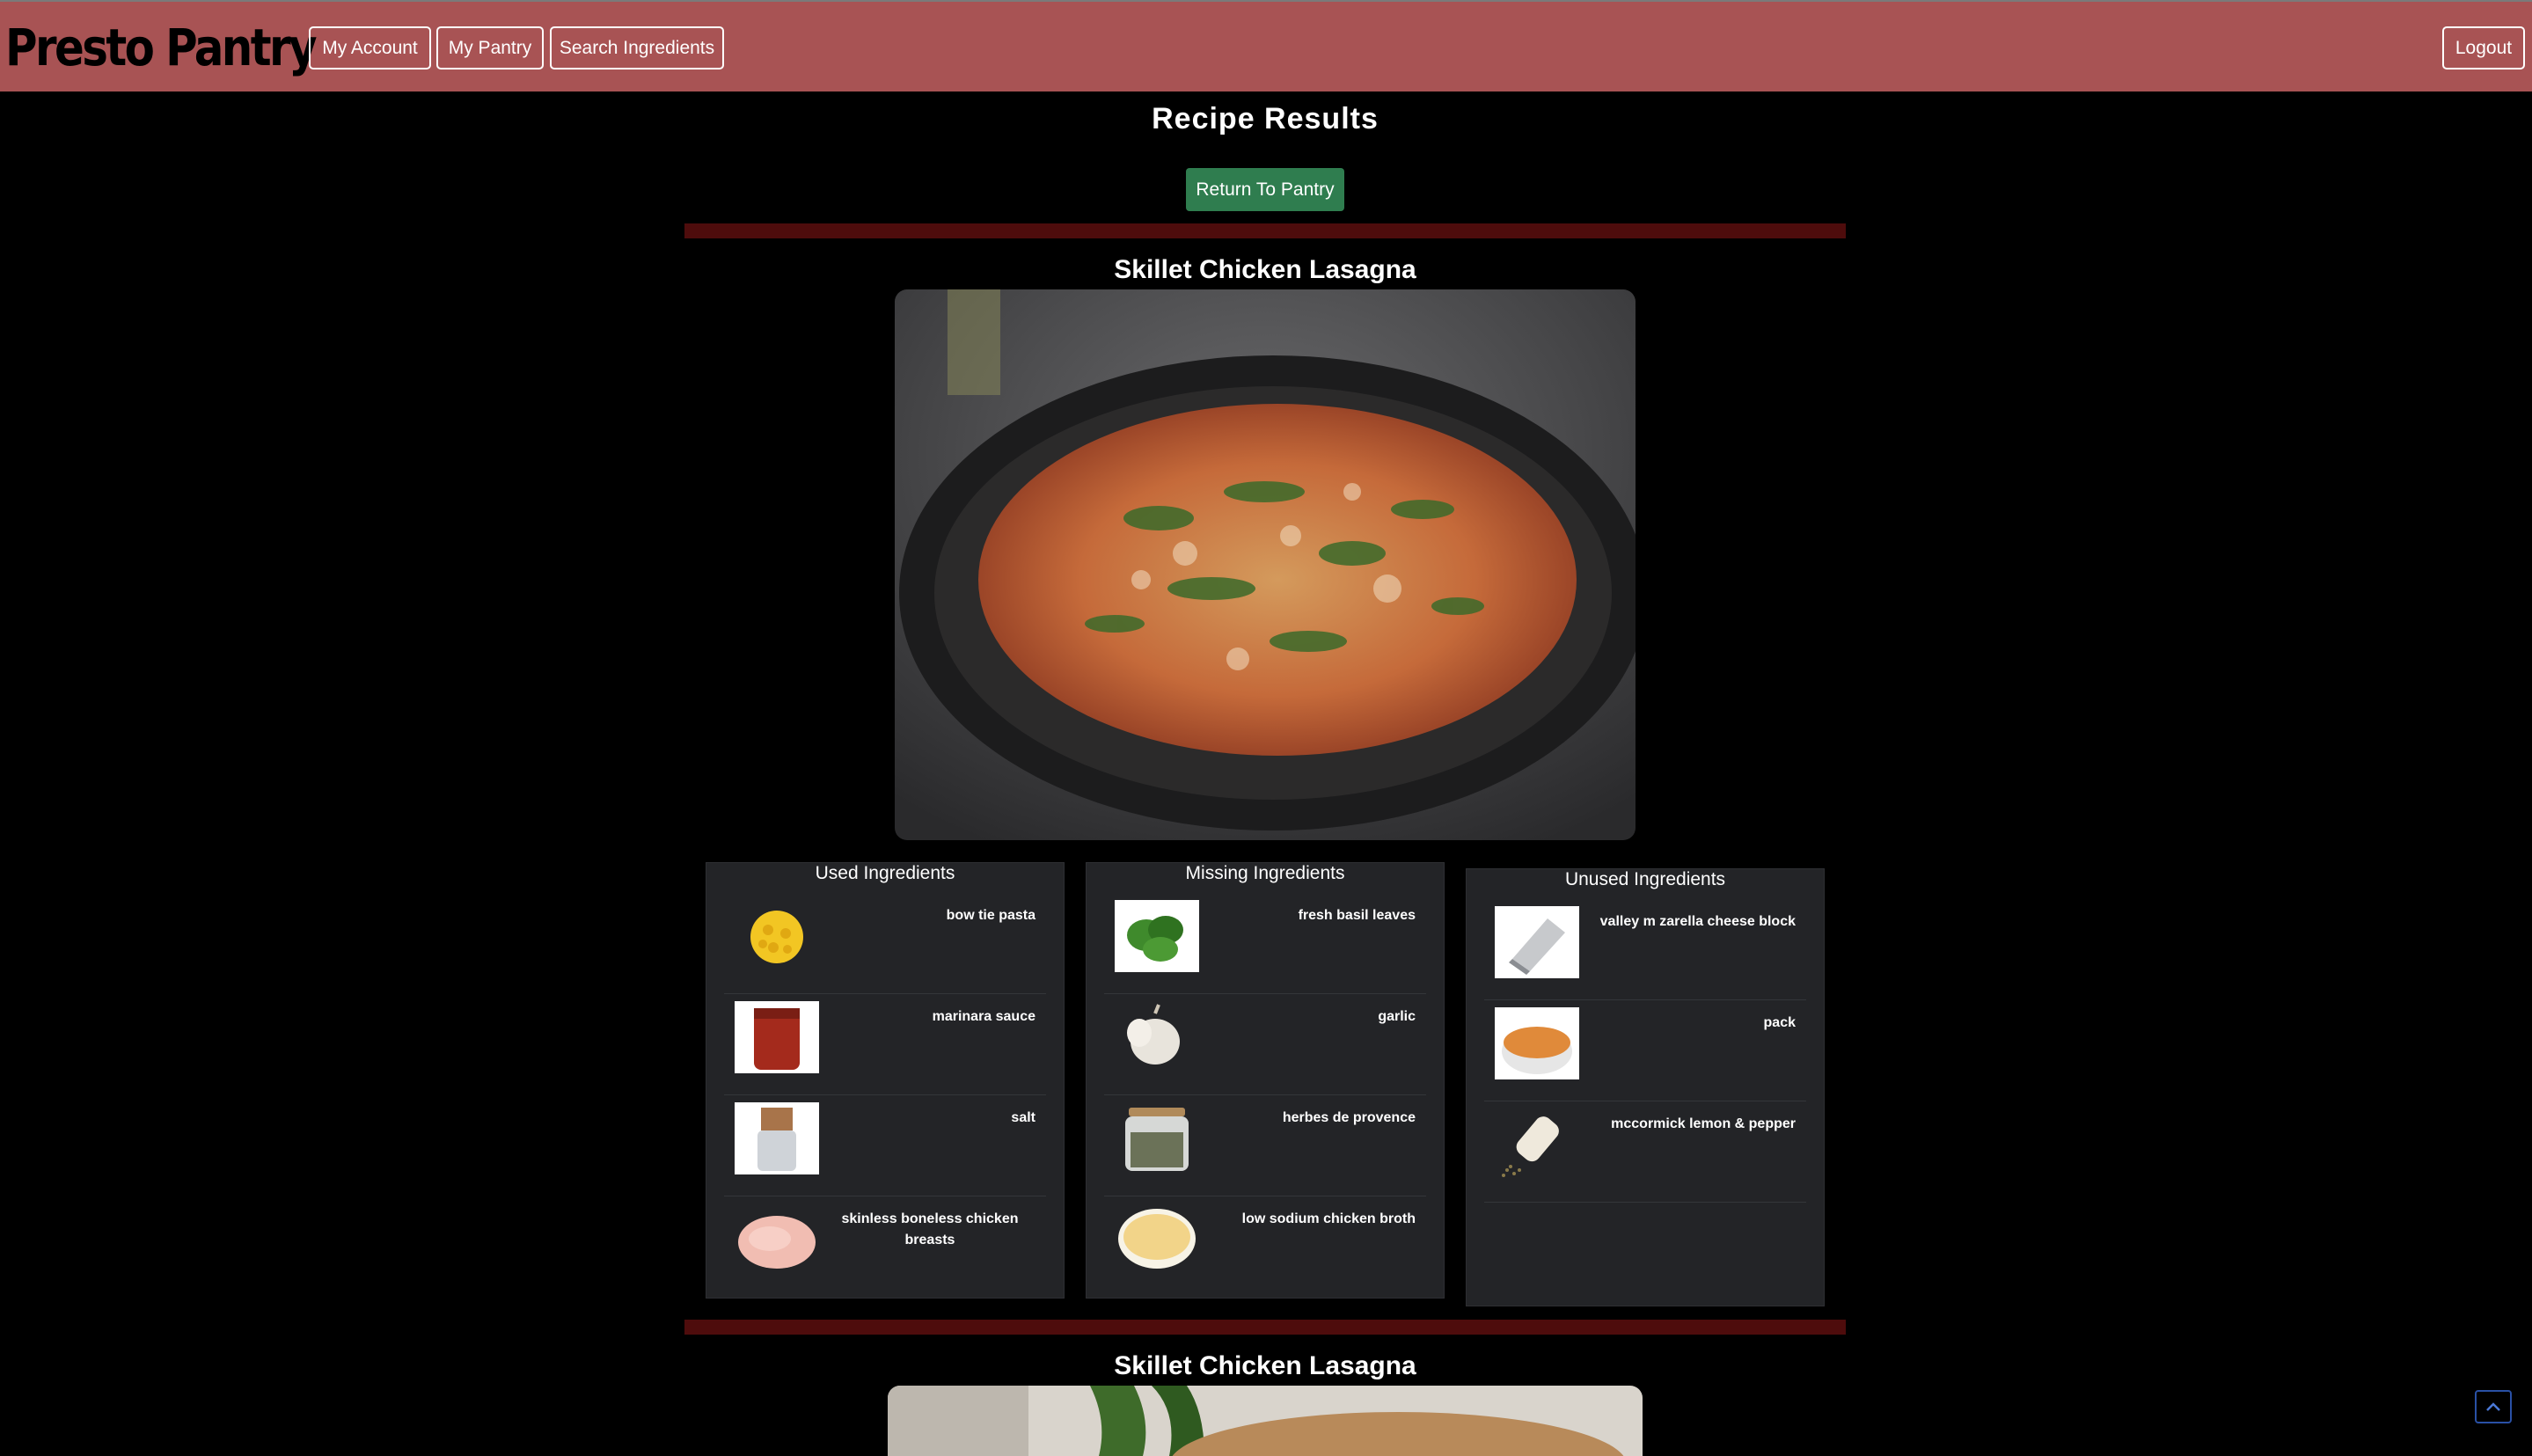 The height and width of the screenshot is (1456, 2532). Describe the element at coordinates (885, 1044) in the screenshot. I see `list-item: marinara sauce` at that location.